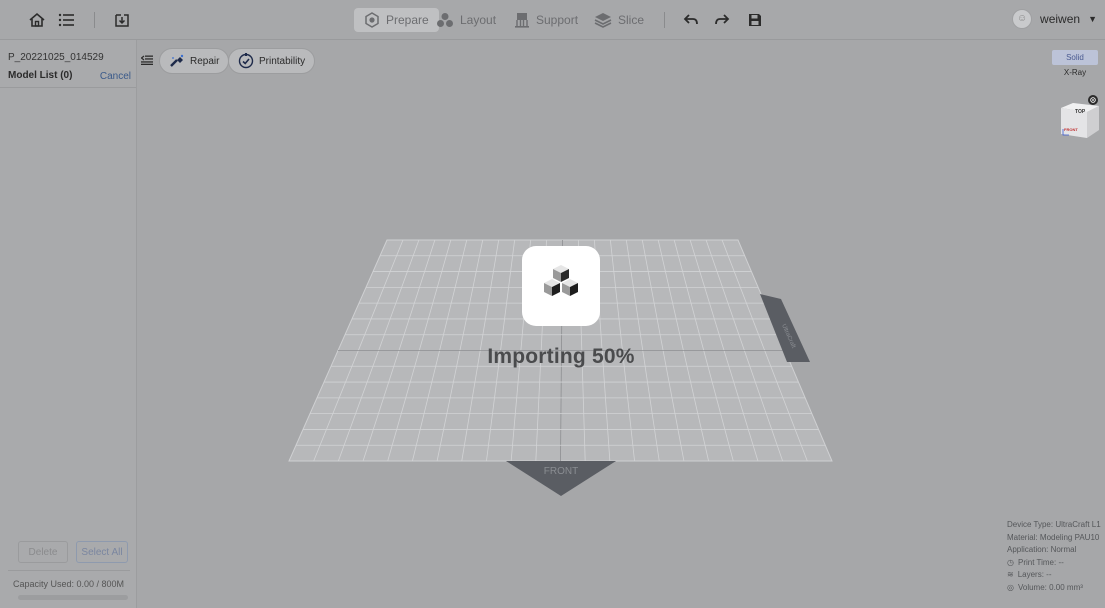 Image resolution: width=1105 pixels, height=608 pixels. What do you see at coordinates (1060, 19) in the screenshot?
I see `user-name: weiwen` at bounding box center [1060, 19].